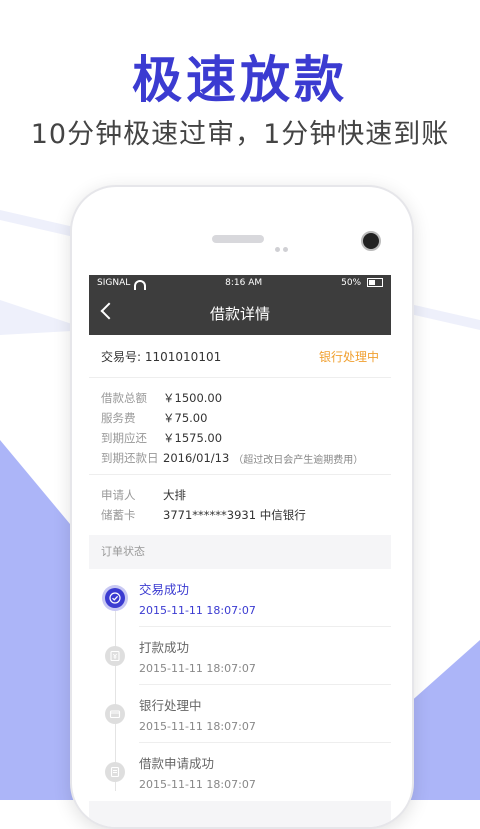 Image resolution: width=480 pixels, height=829 pixels. Describe the element at coordinates (118, 495) in the screenshot. I see `applicant-key: 申请人` at that location.